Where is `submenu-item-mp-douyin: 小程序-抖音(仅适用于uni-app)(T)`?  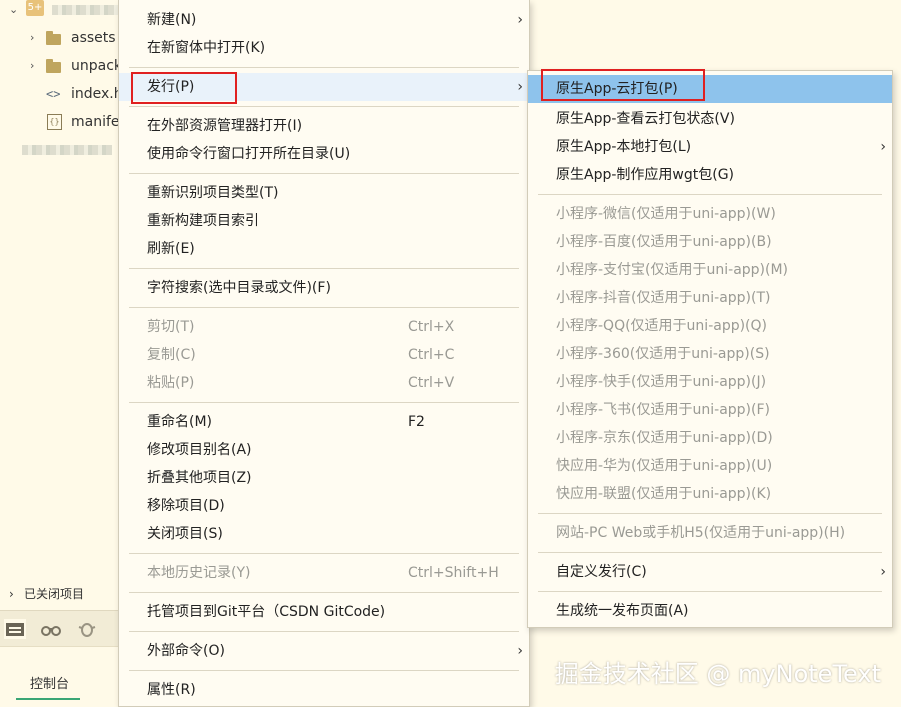 submenu-item-mp-douyin: 小程序-抖音(仅适用于uni-app)(T) is located at coordinates (710, 298).